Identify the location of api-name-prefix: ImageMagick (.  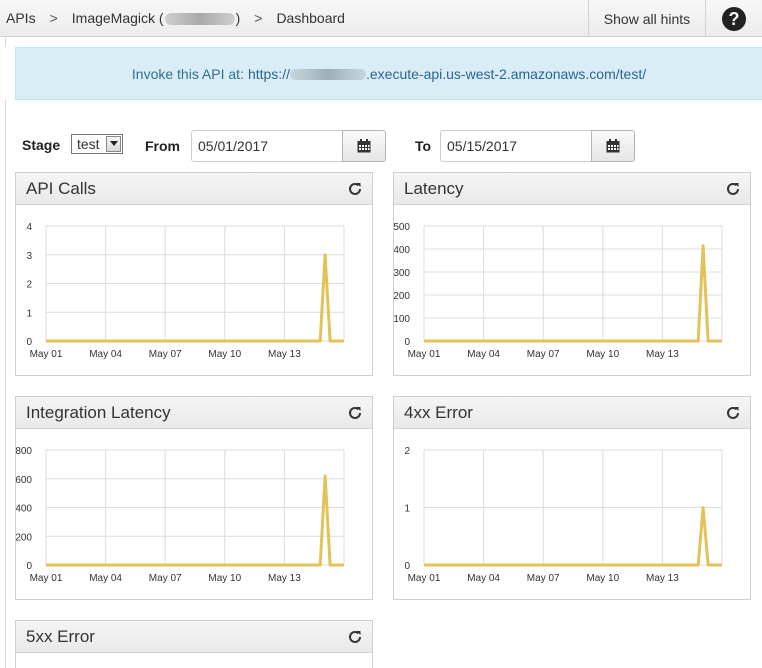
(117, 18).